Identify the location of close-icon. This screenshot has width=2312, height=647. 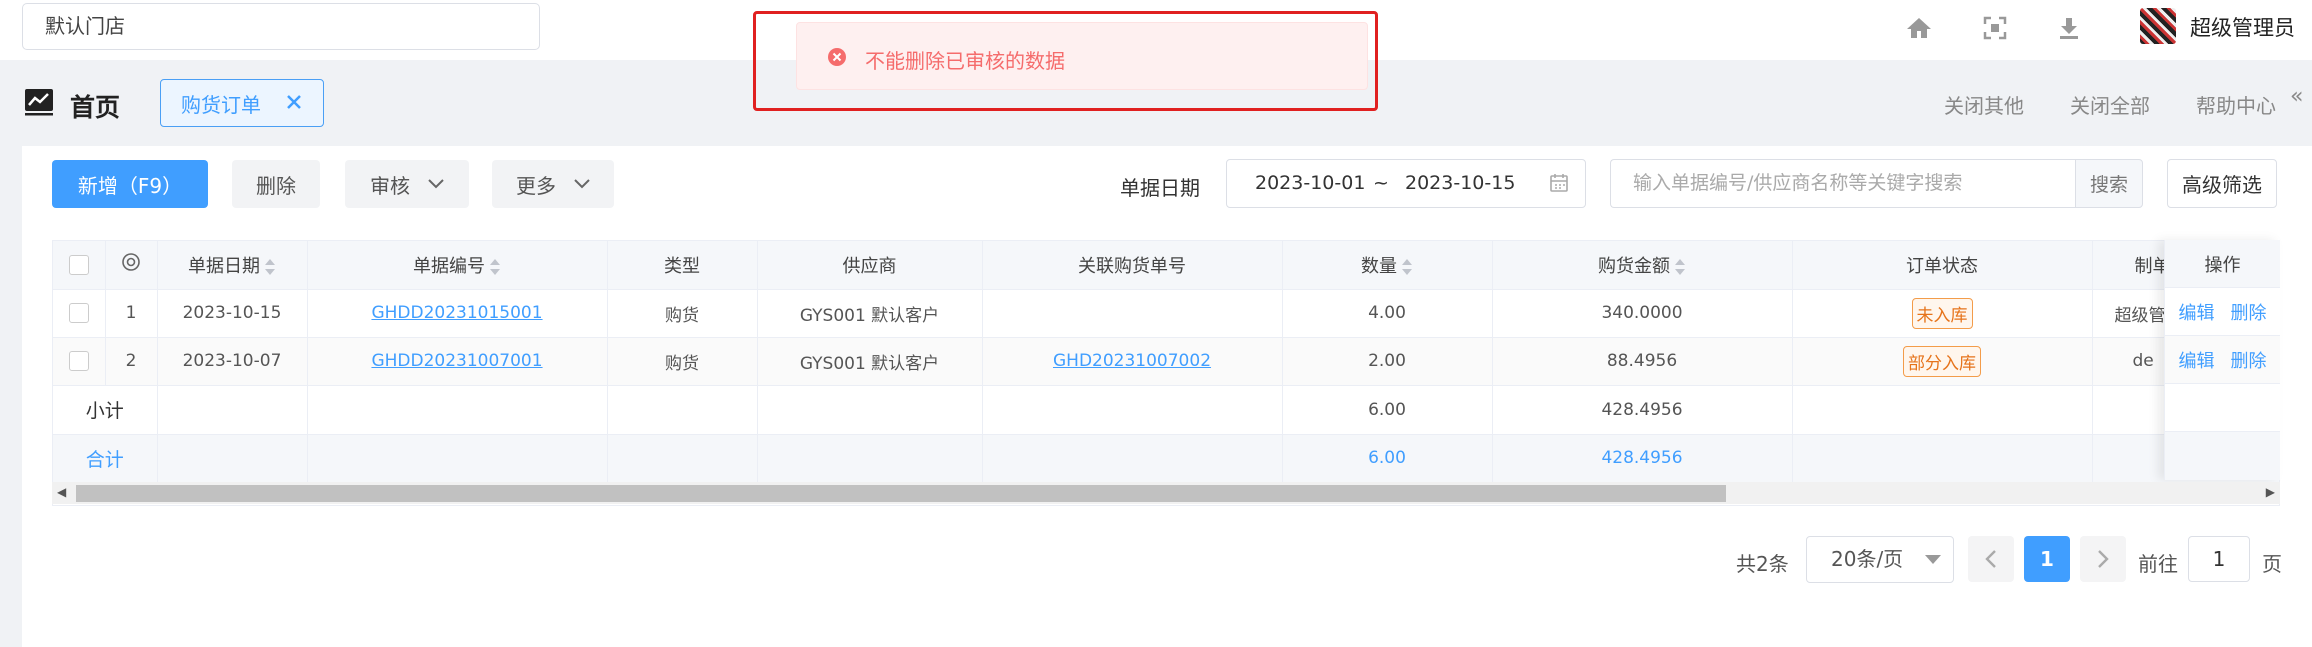
(294, 104).